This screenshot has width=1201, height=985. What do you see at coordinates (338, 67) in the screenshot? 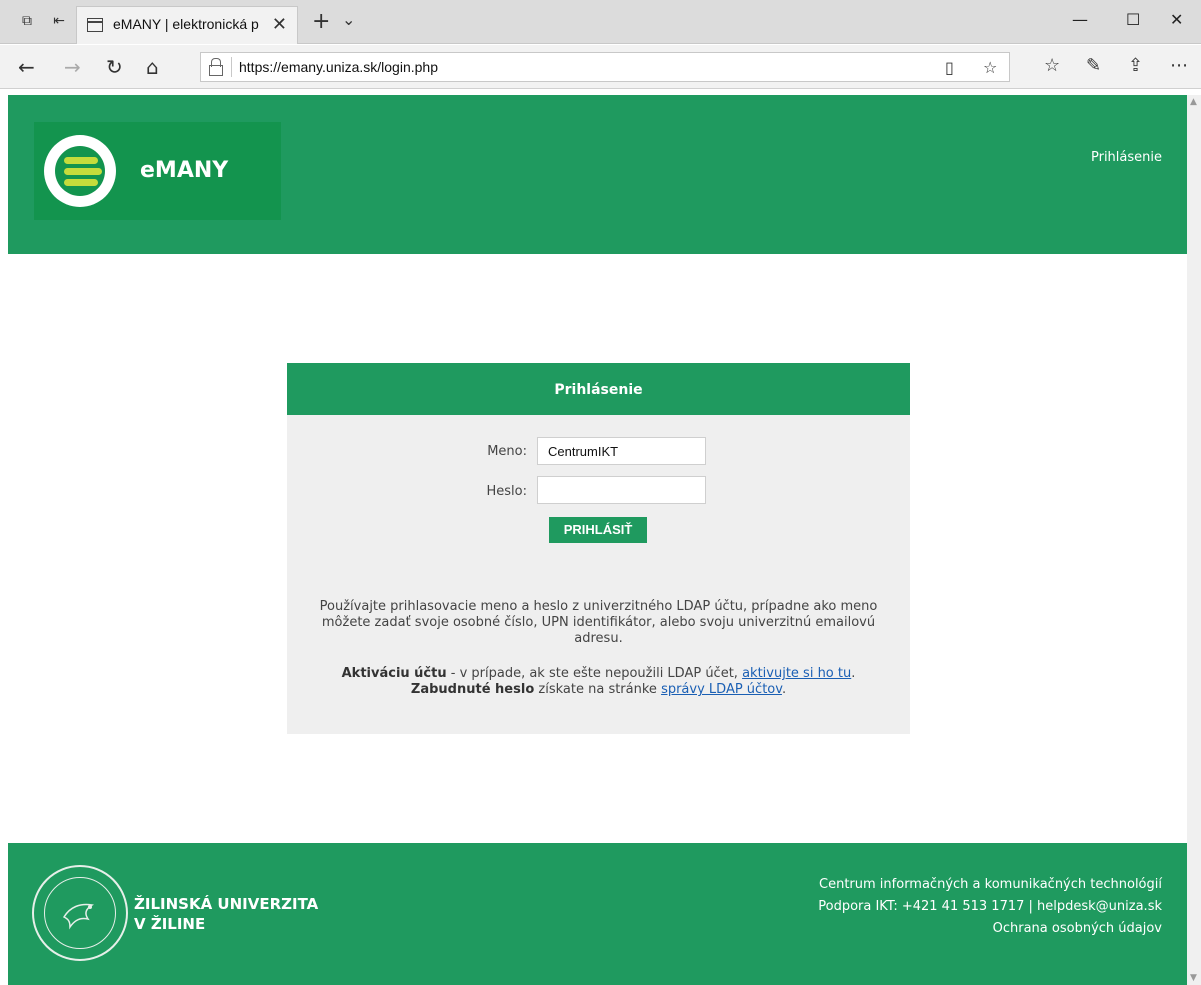
I see `url-text: https://emany.uniza.sk/login.php` at bounding box center [338, 67].